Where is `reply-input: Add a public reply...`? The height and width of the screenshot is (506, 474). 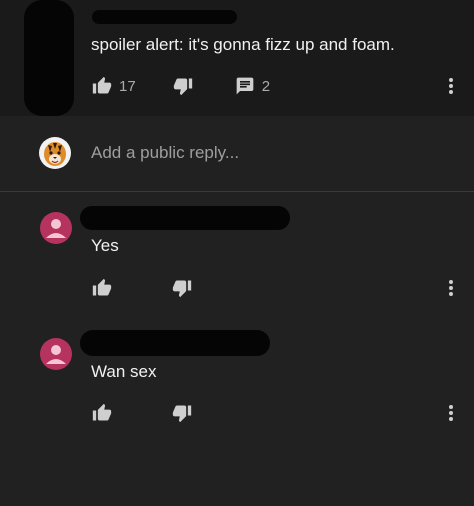 reply-input: Add a public reply... is located at coordinates (165, 153).